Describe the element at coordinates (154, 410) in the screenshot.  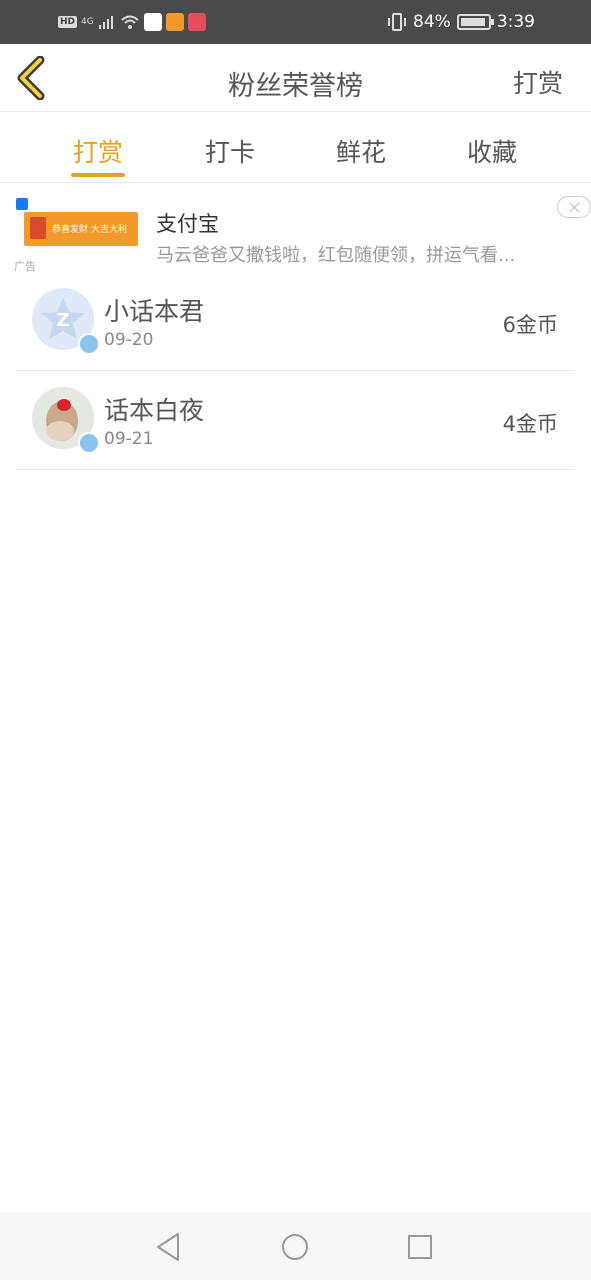
I see `fan-name: 话本白夜` at that location.